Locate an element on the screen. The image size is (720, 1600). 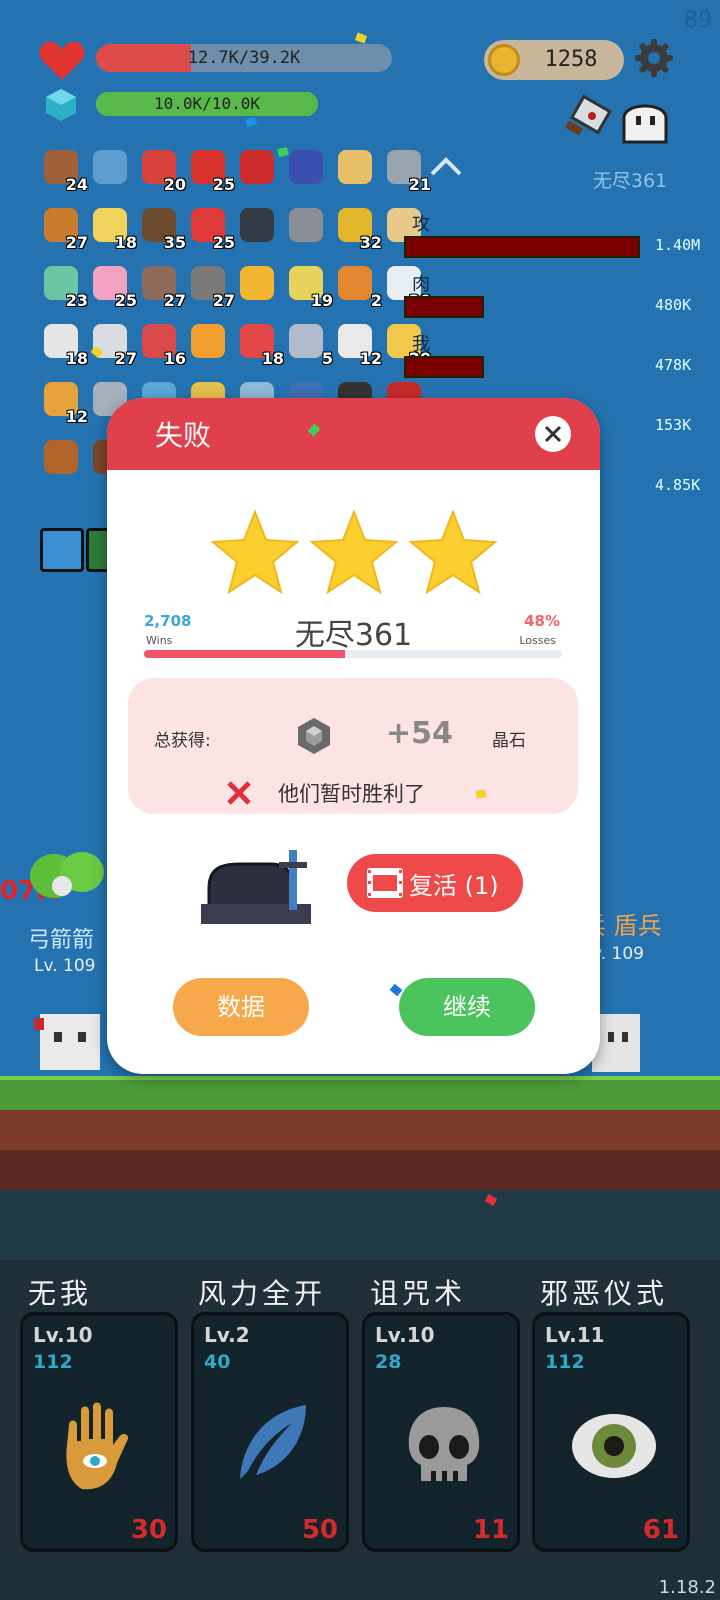
ground-grass is located at coordinates (360, 1093).